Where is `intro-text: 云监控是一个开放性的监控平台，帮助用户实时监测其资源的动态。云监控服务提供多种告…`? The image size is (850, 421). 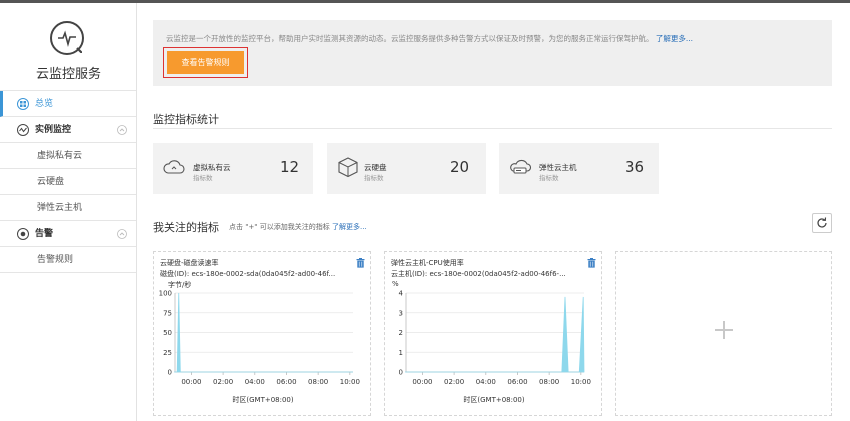 intro-text: 云监控是一个开放性的监控平台，帮助用户实时监测其资源的动态。云监控服务提供多种告… is located at coordinates (429, 38).